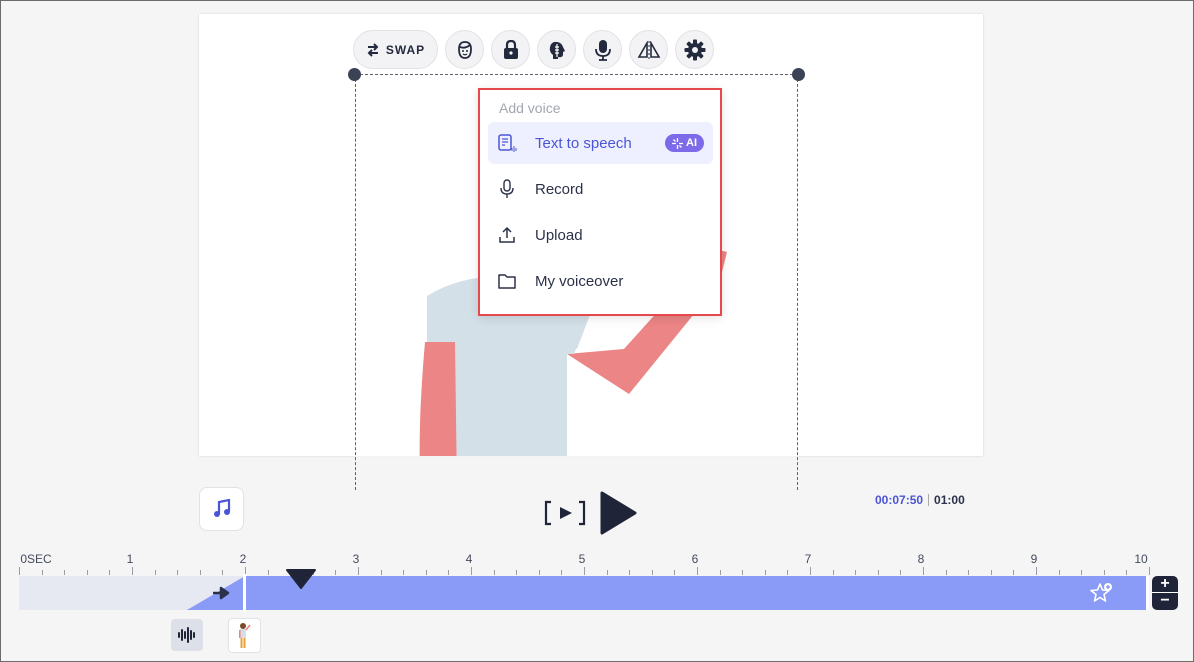  What do you see at coordinates (510, 49) in the screenshot?
I see `lock-button` at bounding box center [510, 49].